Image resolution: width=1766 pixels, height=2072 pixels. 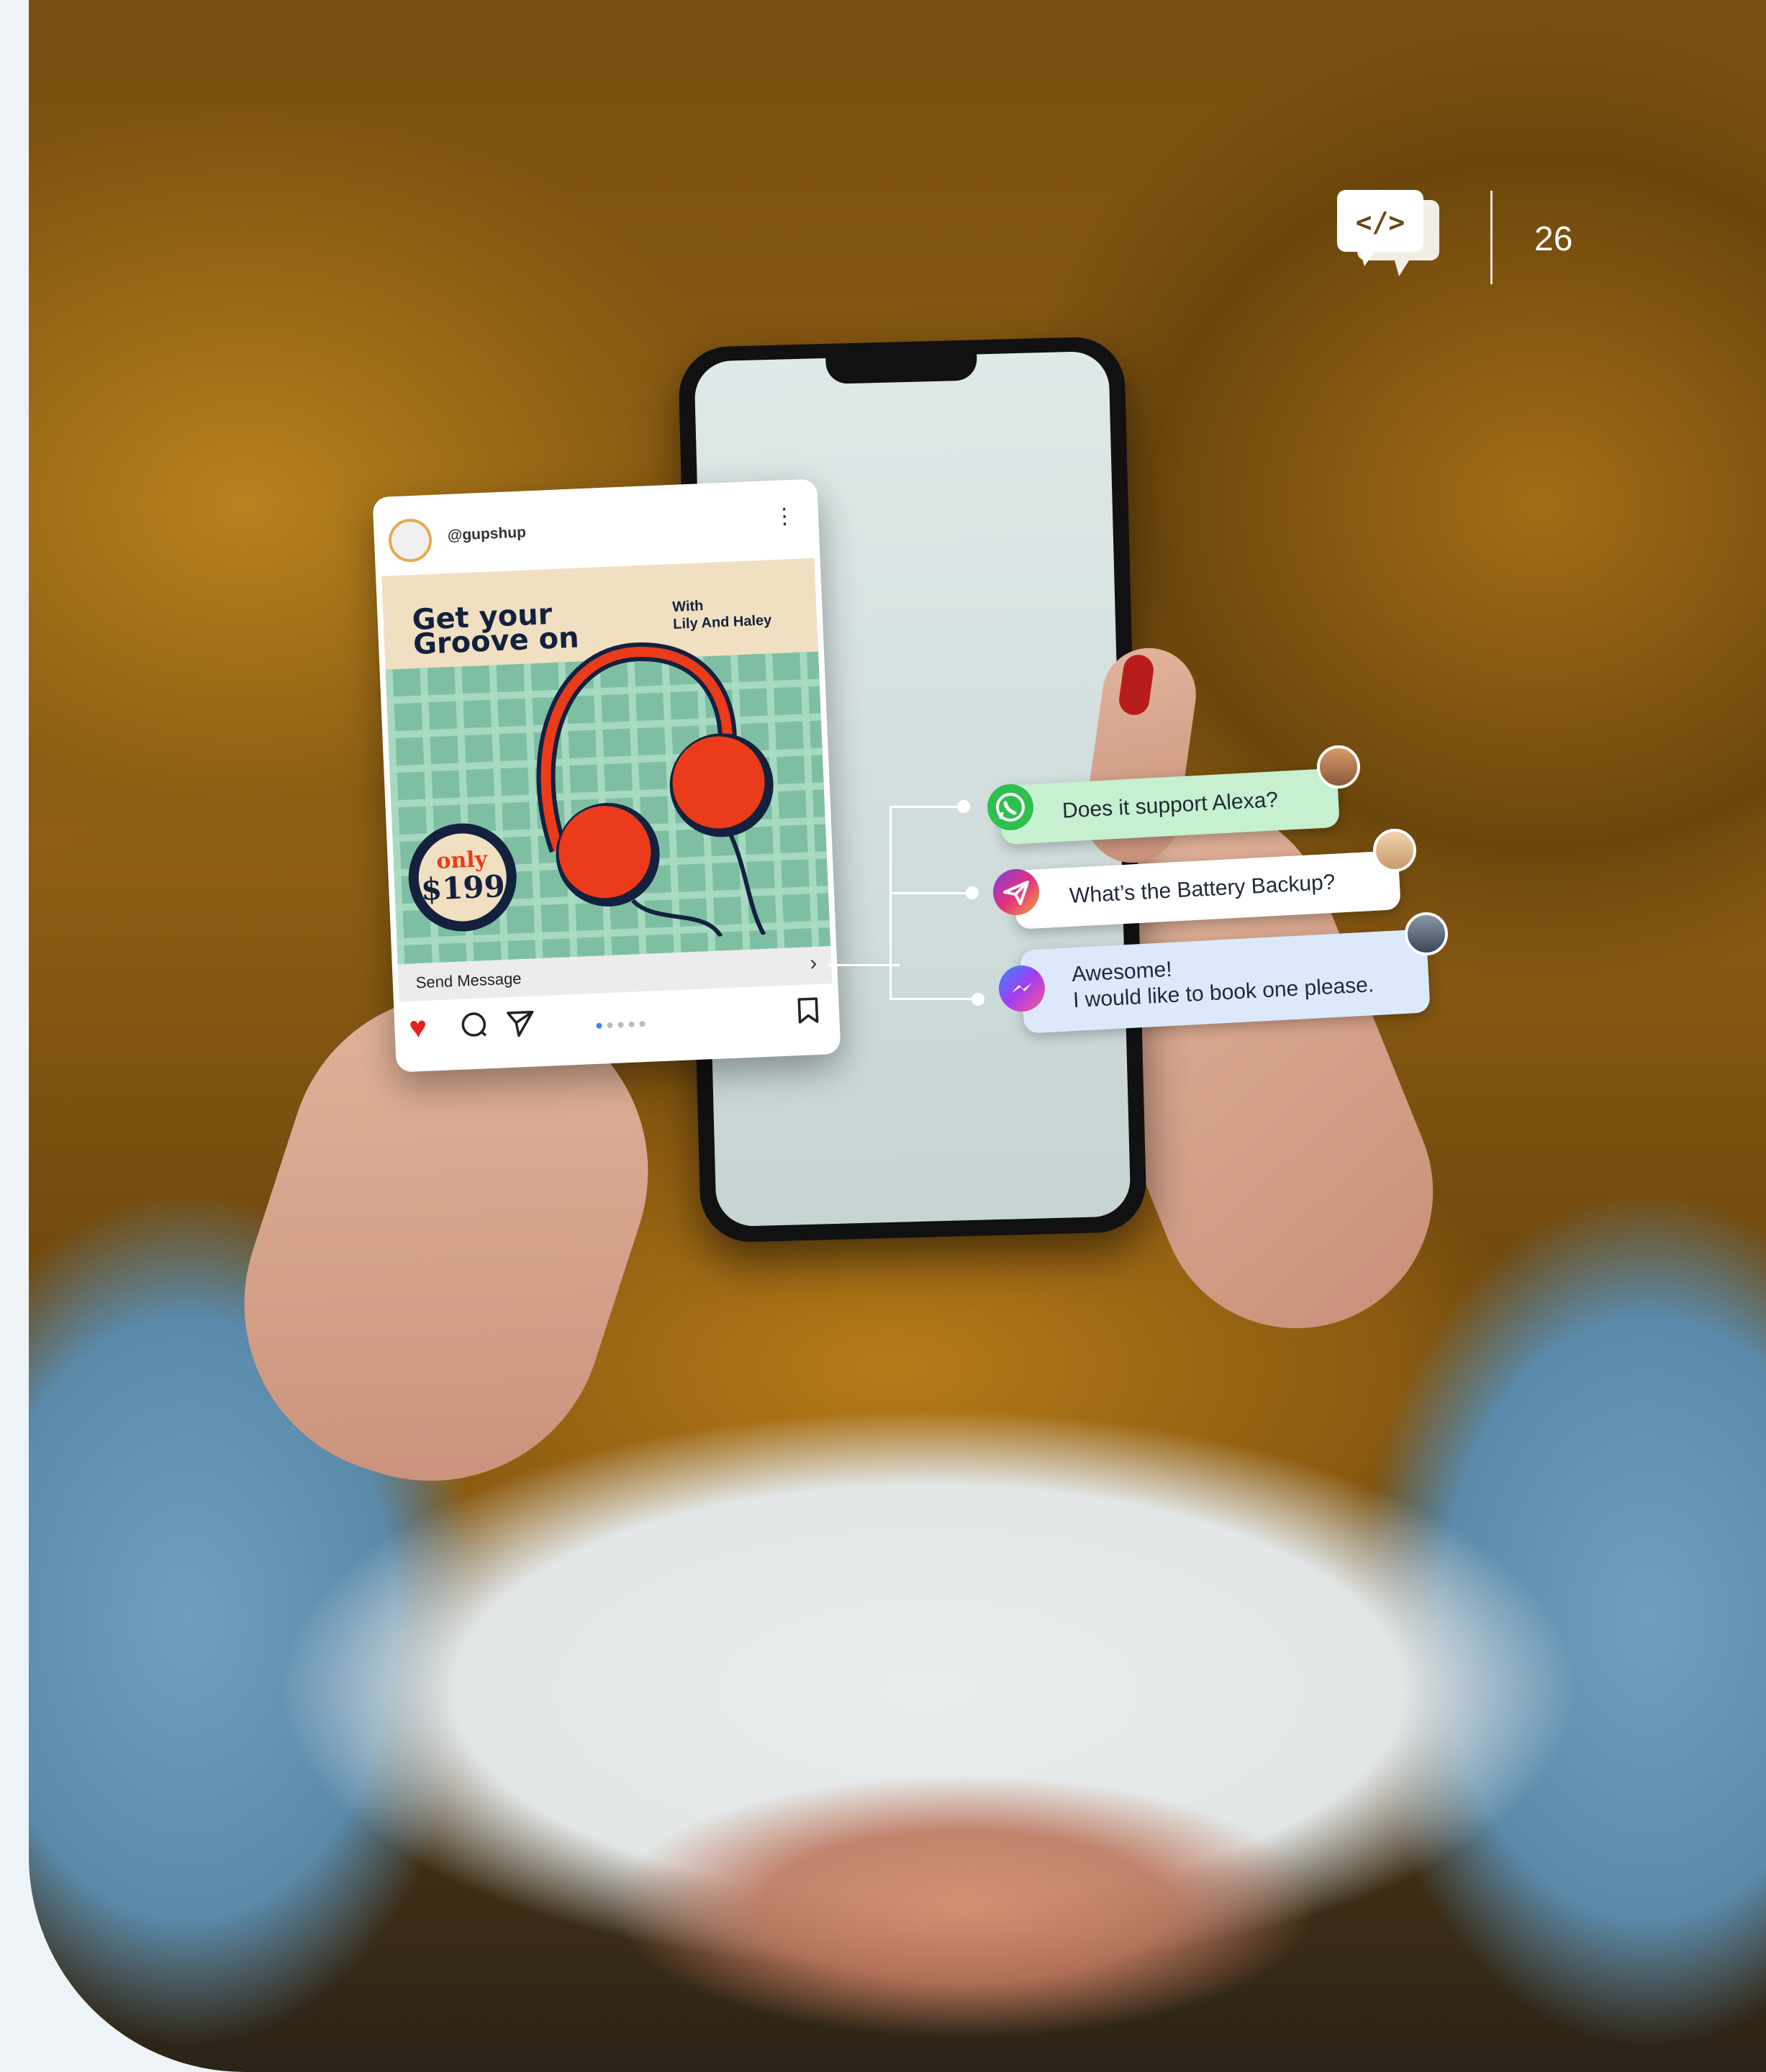 I want to click on bookmark-icon, so click(x=808, y=1013).